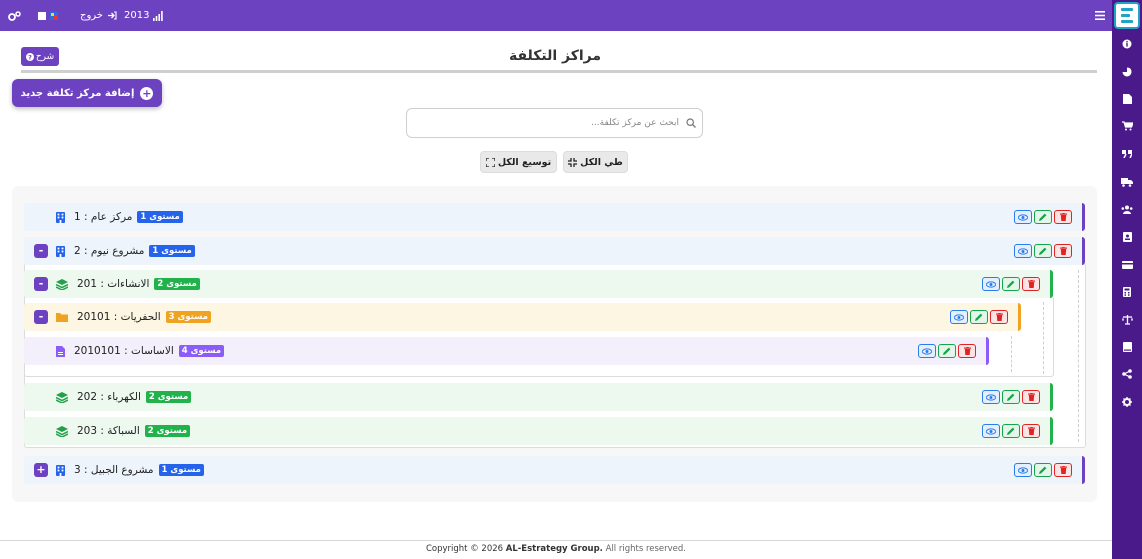  What do you see at coordinates (490, 162) in the screenshot?
I see `expand-icon` at bounding box center [490, 162].